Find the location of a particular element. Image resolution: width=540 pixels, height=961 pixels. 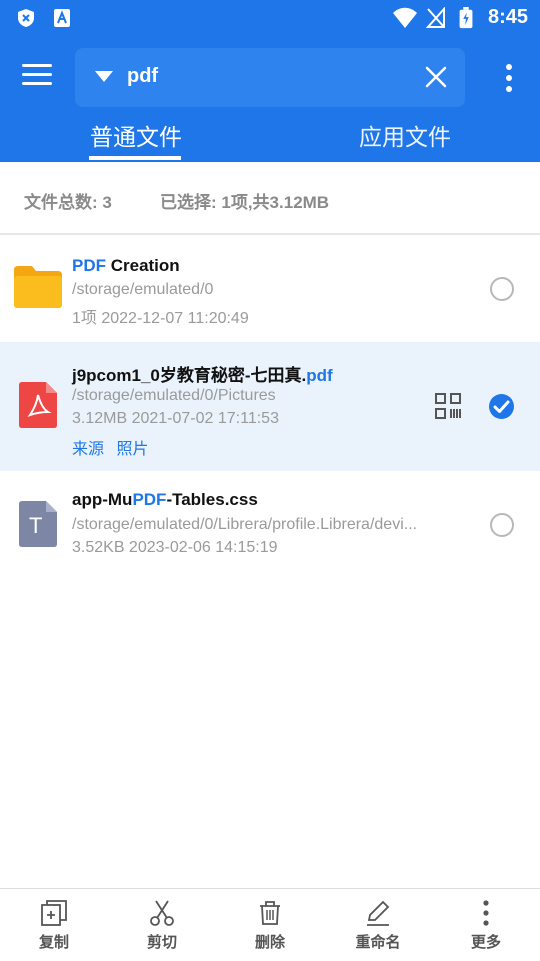

file-path: /storage/emulated/0 is located at coordinates (143, 289).